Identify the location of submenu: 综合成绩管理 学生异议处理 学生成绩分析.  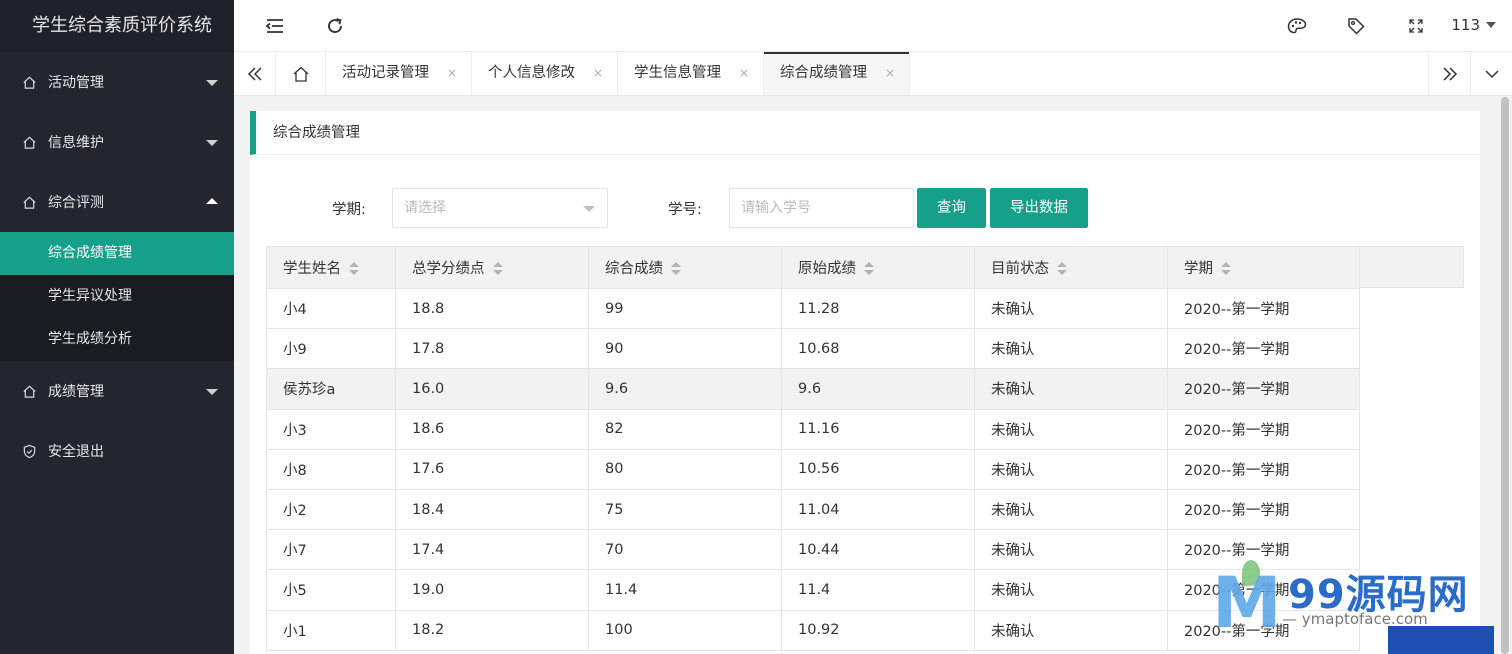
(117, 296).